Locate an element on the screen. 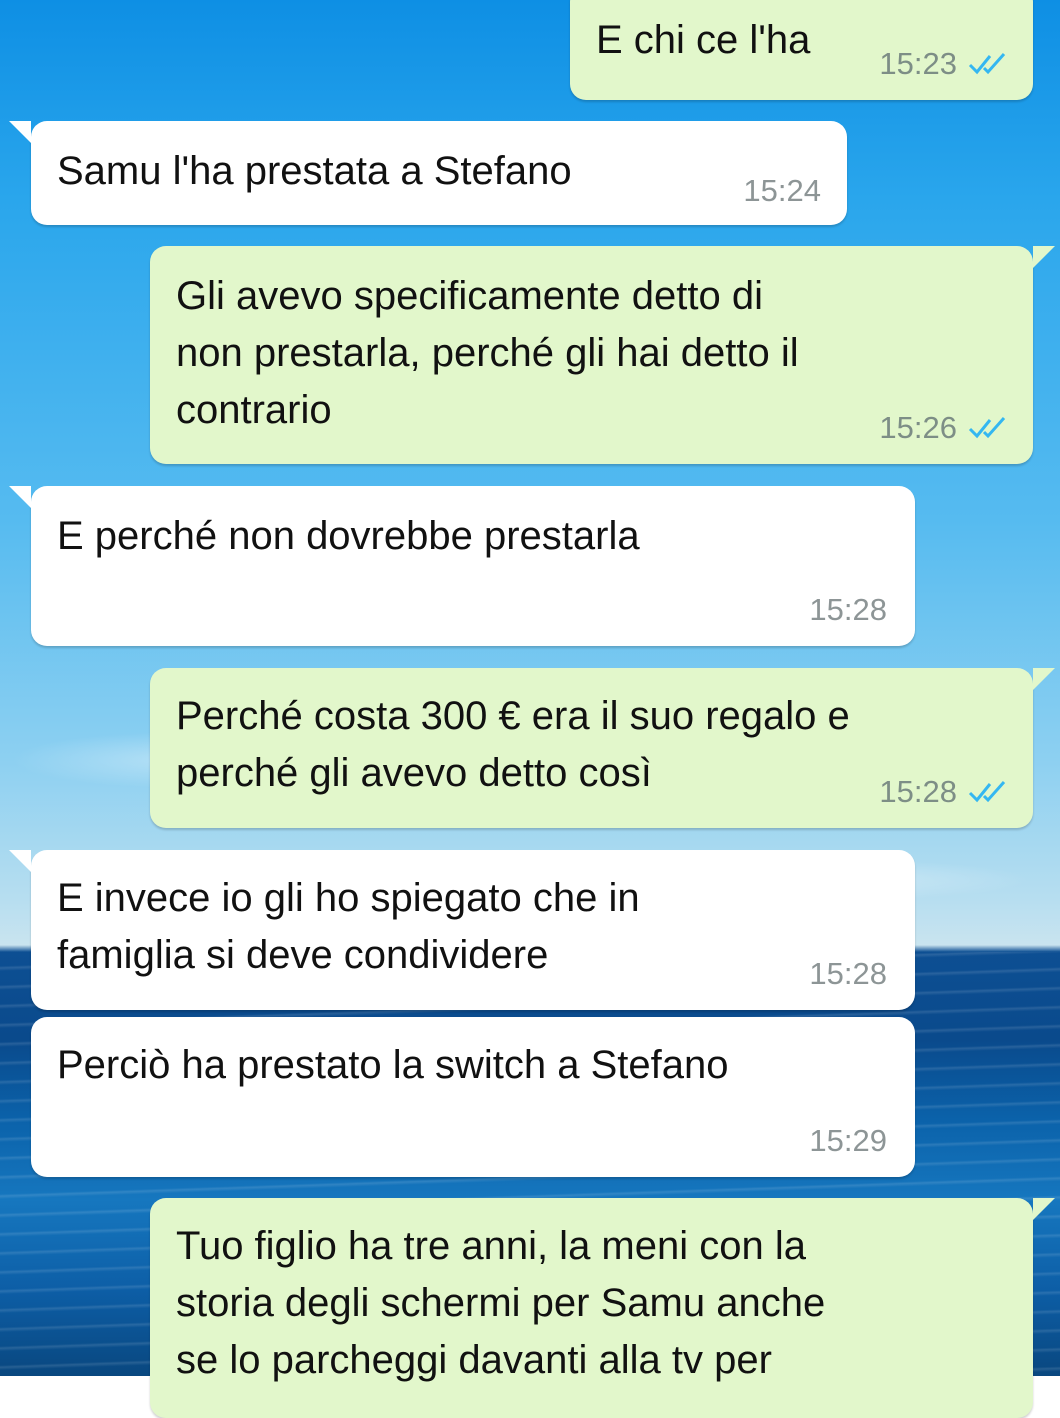 The height and width of the screenshot is (1418, 1060). message-meta: 15:24 is located at coordinates (782, 191).